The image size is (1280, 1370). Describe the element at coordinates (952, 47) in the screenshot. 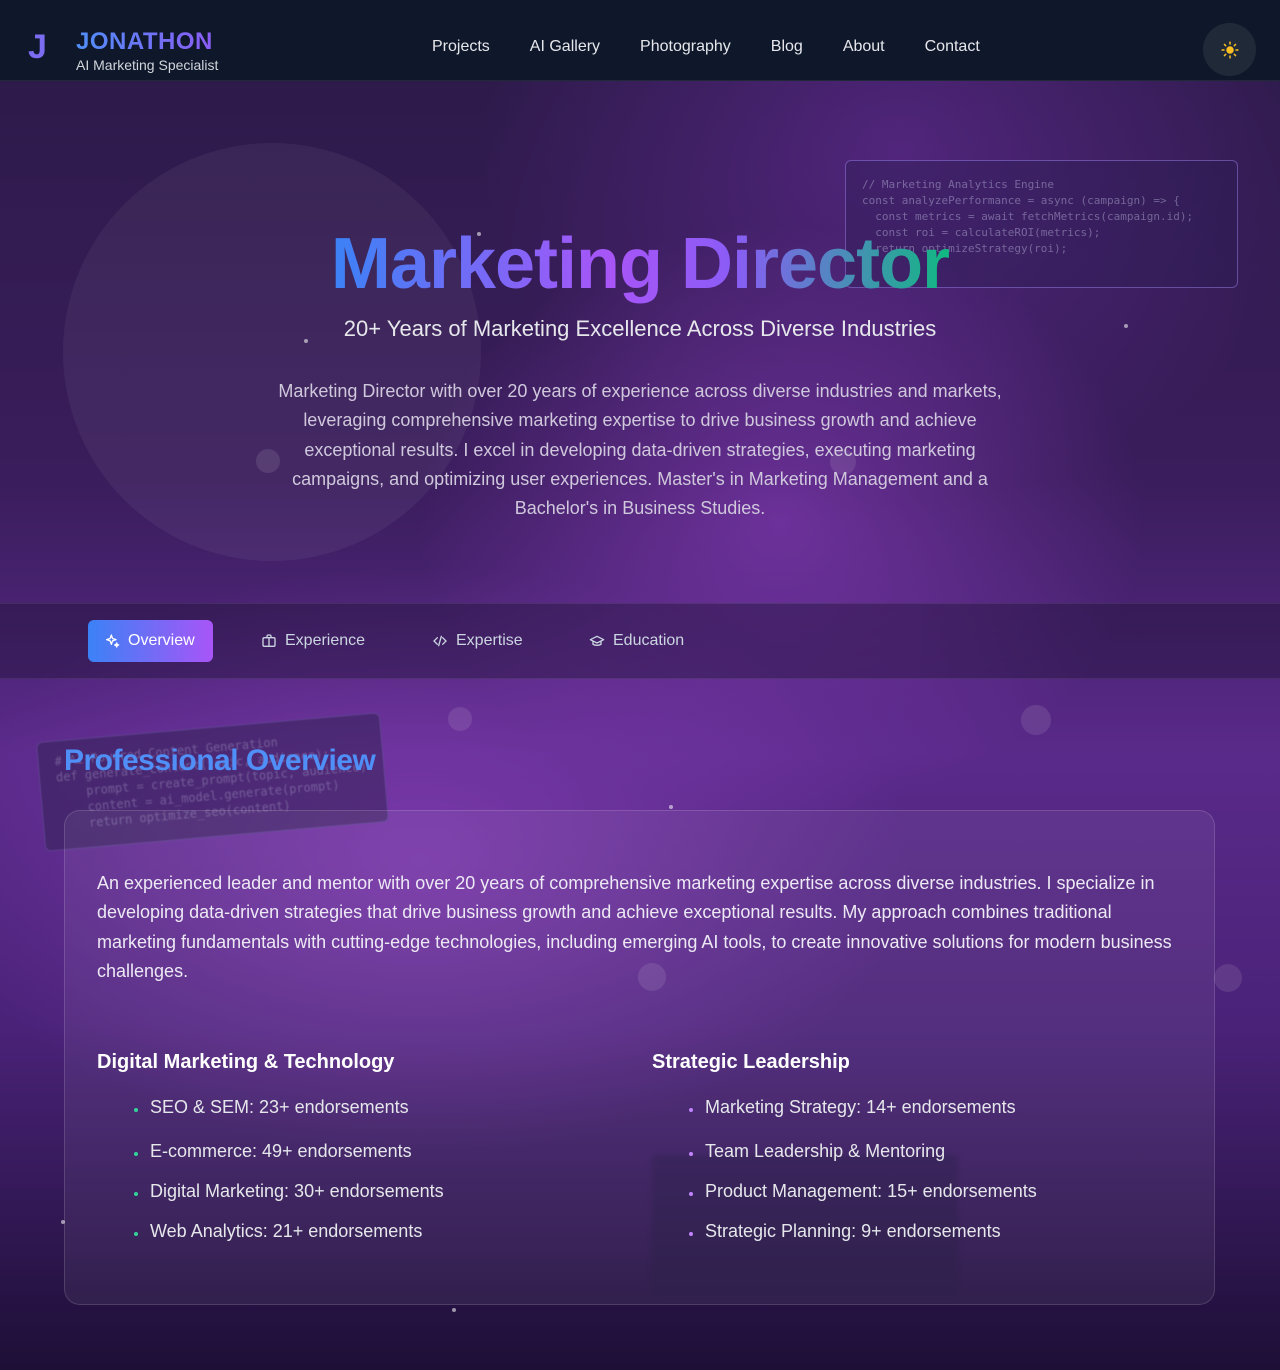

I see `nav-link-contact: Contact` at that location.